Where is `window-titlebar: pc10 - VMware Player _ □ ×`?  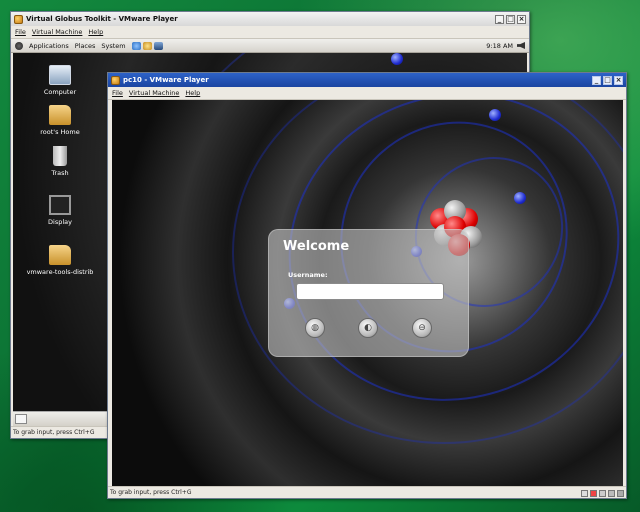
window-titlebar: pc10 - VMware Player _ □ × is located at coordinates (367, 80).